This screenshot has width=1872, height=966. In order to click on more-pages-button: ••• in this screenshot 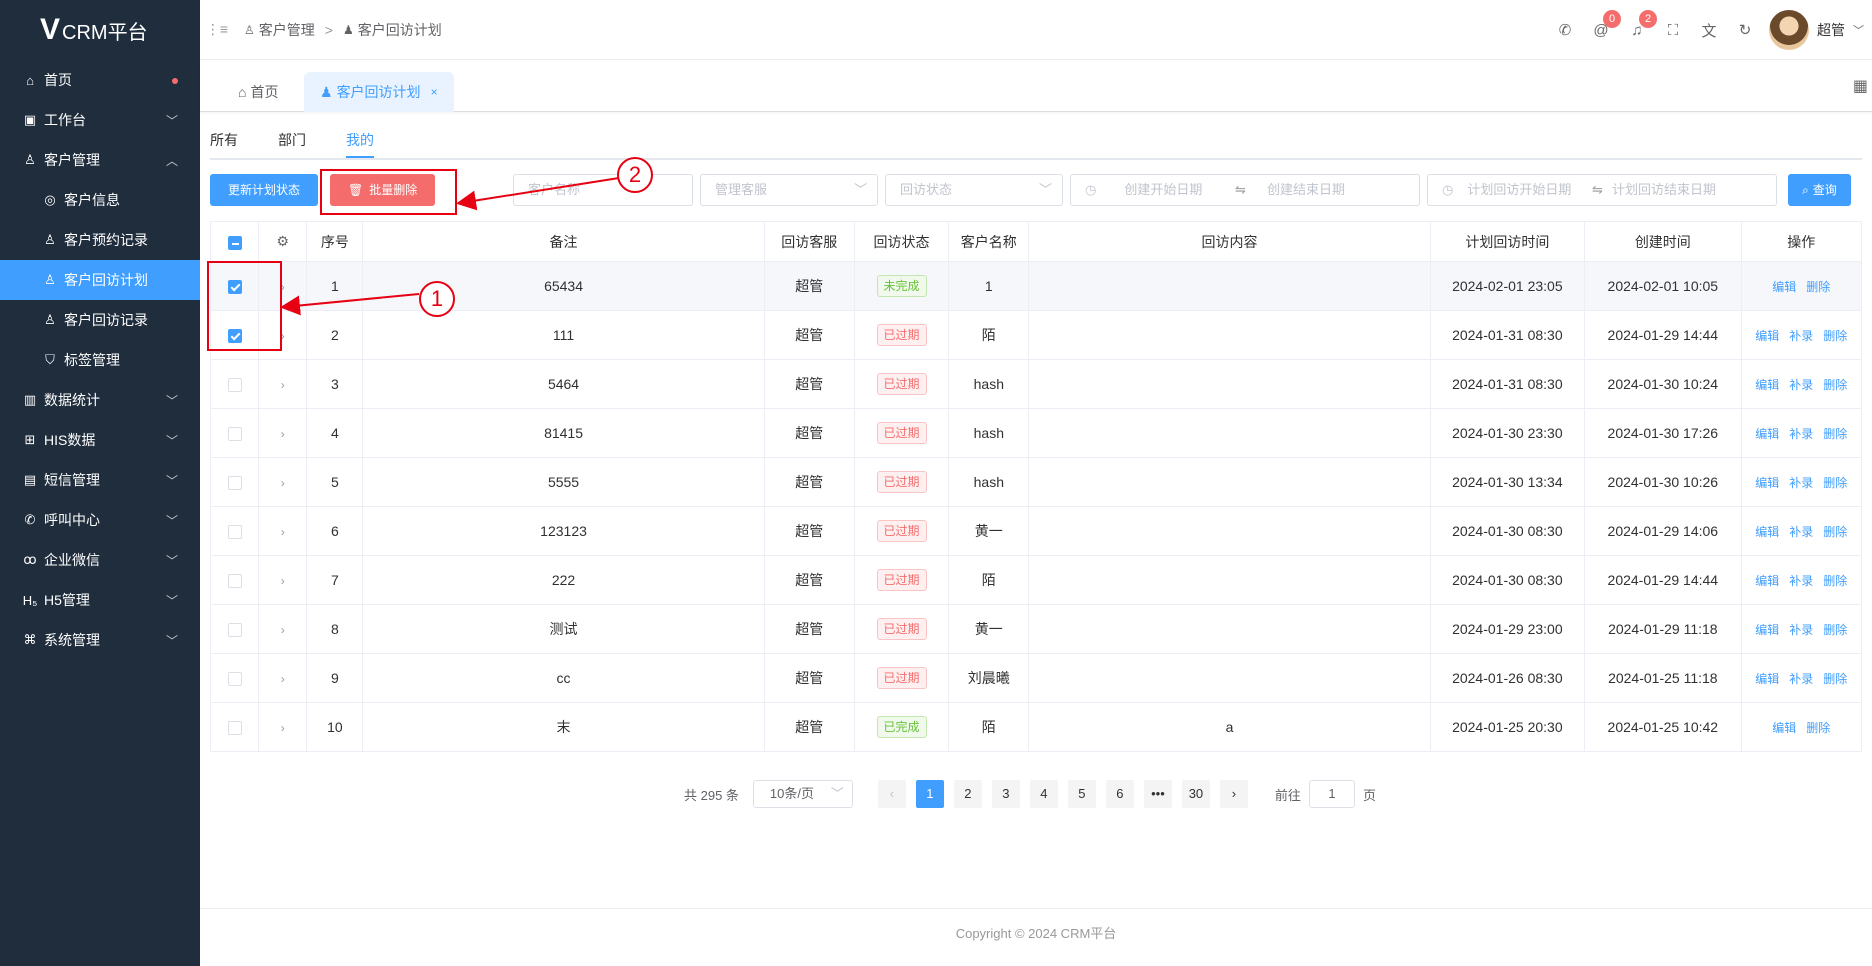, I will do `click(1157, 794)`.